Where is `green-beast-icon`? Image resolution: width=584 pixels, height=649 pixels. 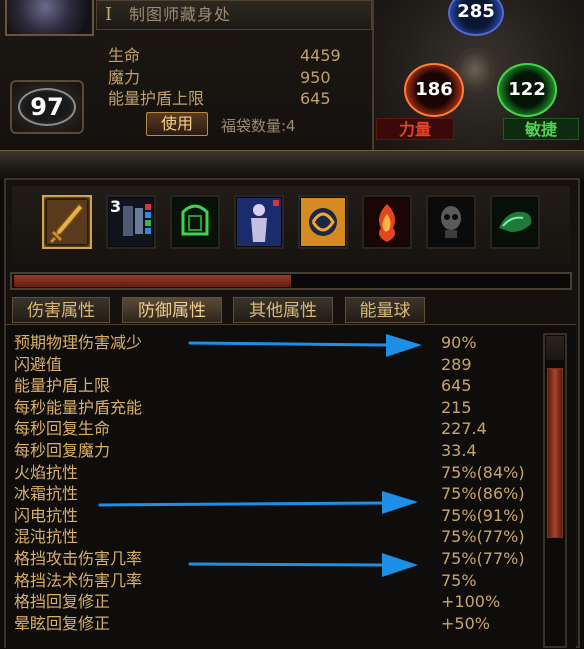
green-beast-icon is located at coordinates (515, 222).